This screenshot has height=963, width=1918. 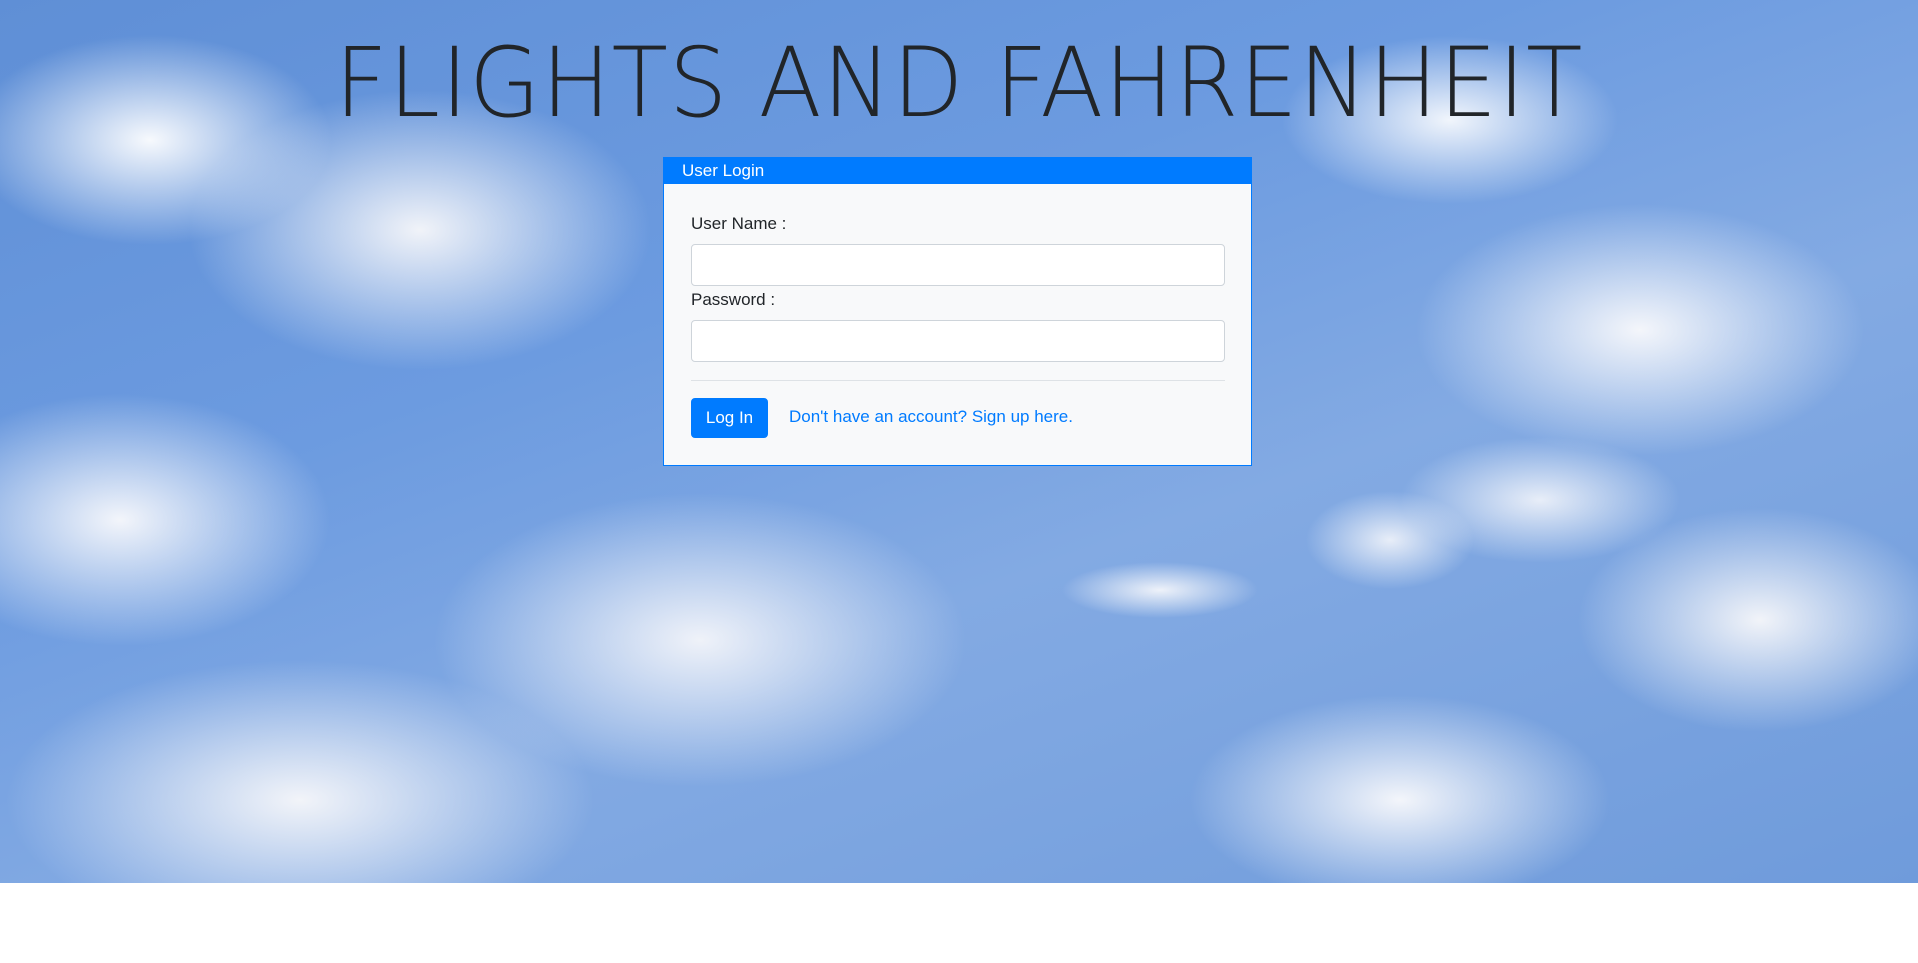 I want to click on form-divider, so click(x=958, y=380).